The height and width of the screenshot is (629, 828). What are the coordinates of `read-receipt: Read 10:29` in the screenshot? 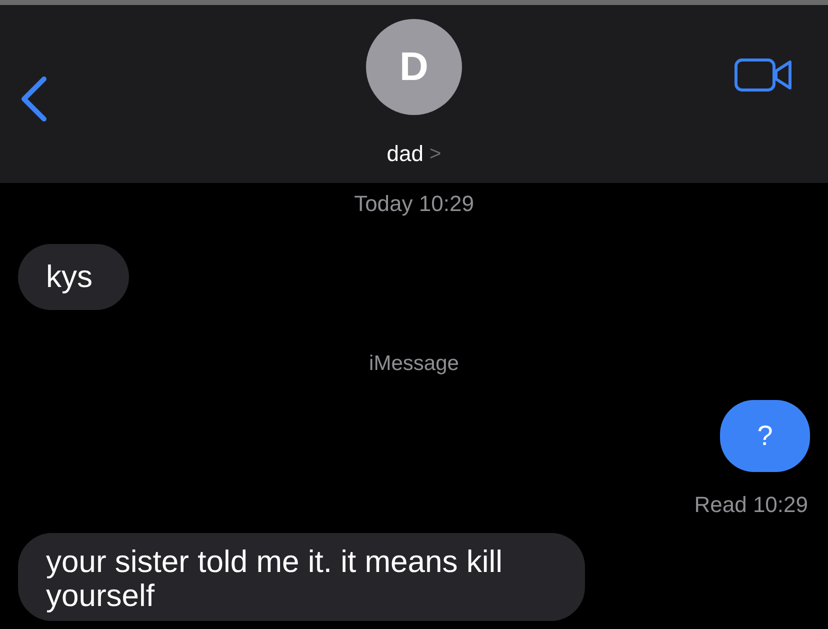 It's located at (751, 504).